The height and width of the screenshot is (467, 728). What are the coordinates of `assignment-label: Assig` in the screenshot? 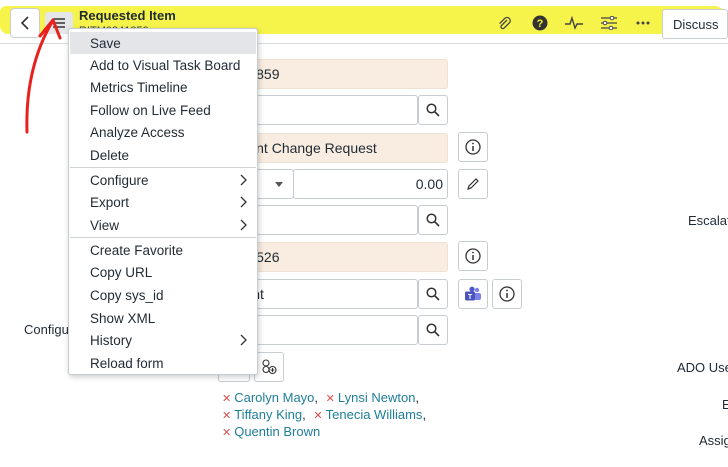 It's located at (713, 440).